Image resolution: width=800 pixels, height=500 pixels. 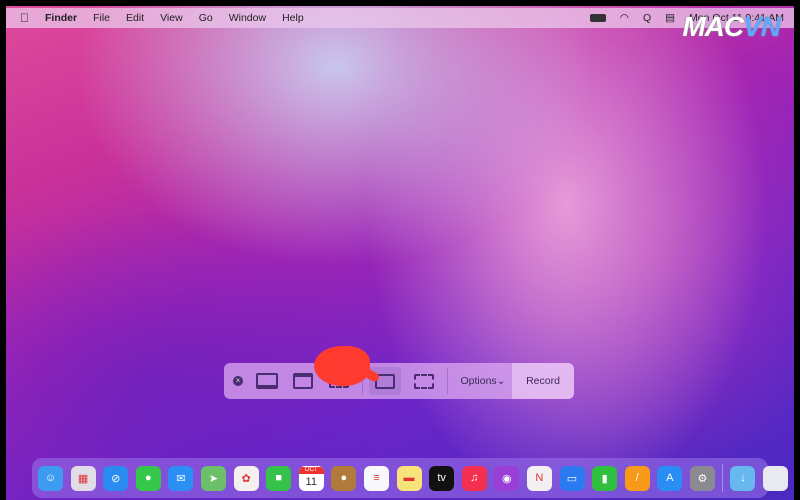 I want to click on dock-item-keynote: ▭, so click(x=572, y=478).